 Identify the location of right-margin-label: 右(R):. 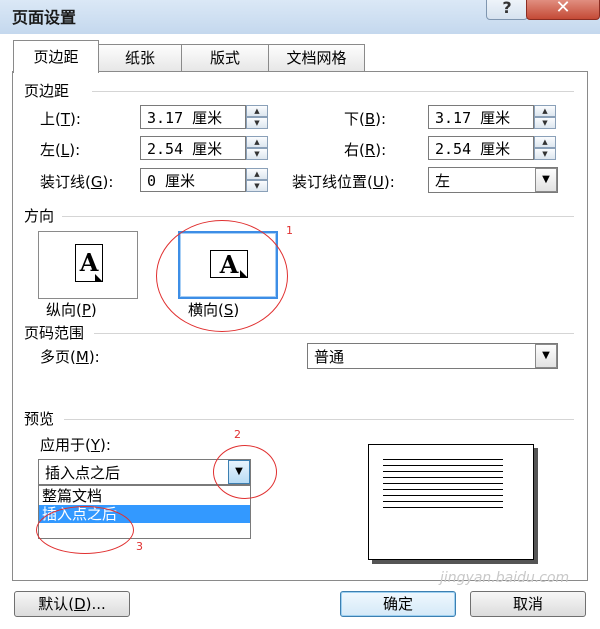
(365, 150).